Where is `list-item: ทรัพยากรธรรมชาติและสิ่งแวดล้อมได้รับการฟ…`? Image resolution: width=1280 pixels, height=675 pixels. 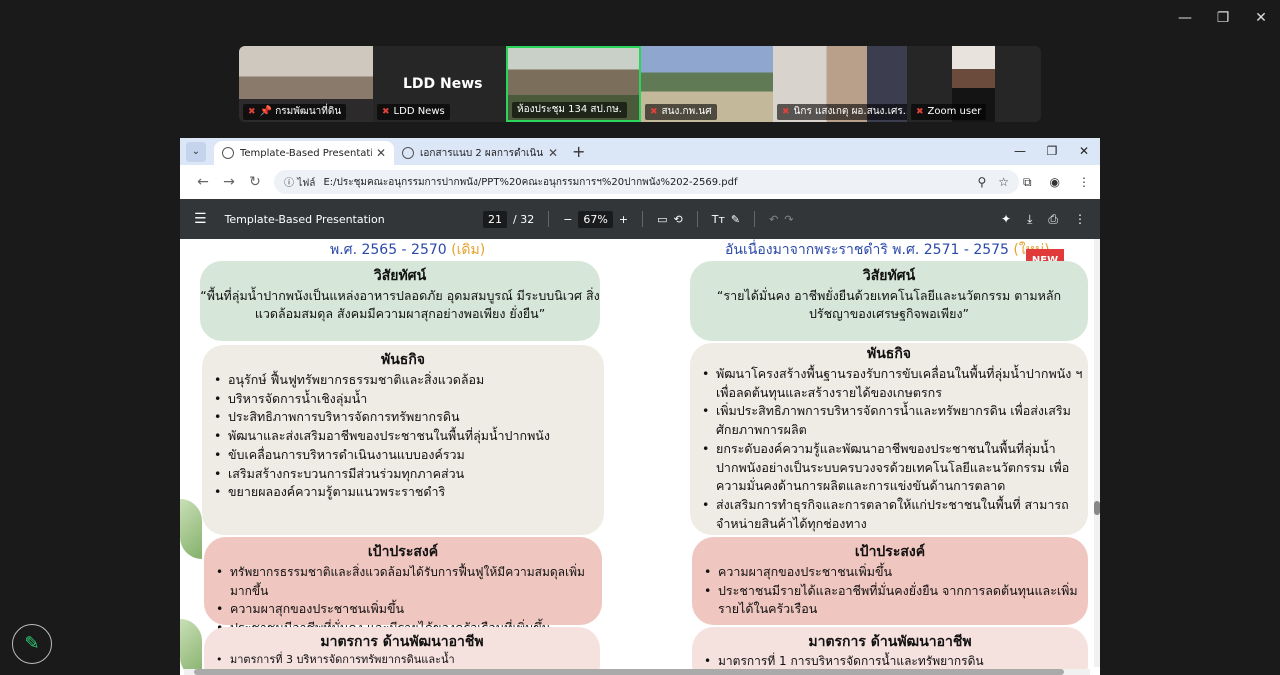 list-item: ทรัพยากรธรรมชาติและสิ่งแวดล้อมได้รับการฟ… is located at coordinates (409, 581).